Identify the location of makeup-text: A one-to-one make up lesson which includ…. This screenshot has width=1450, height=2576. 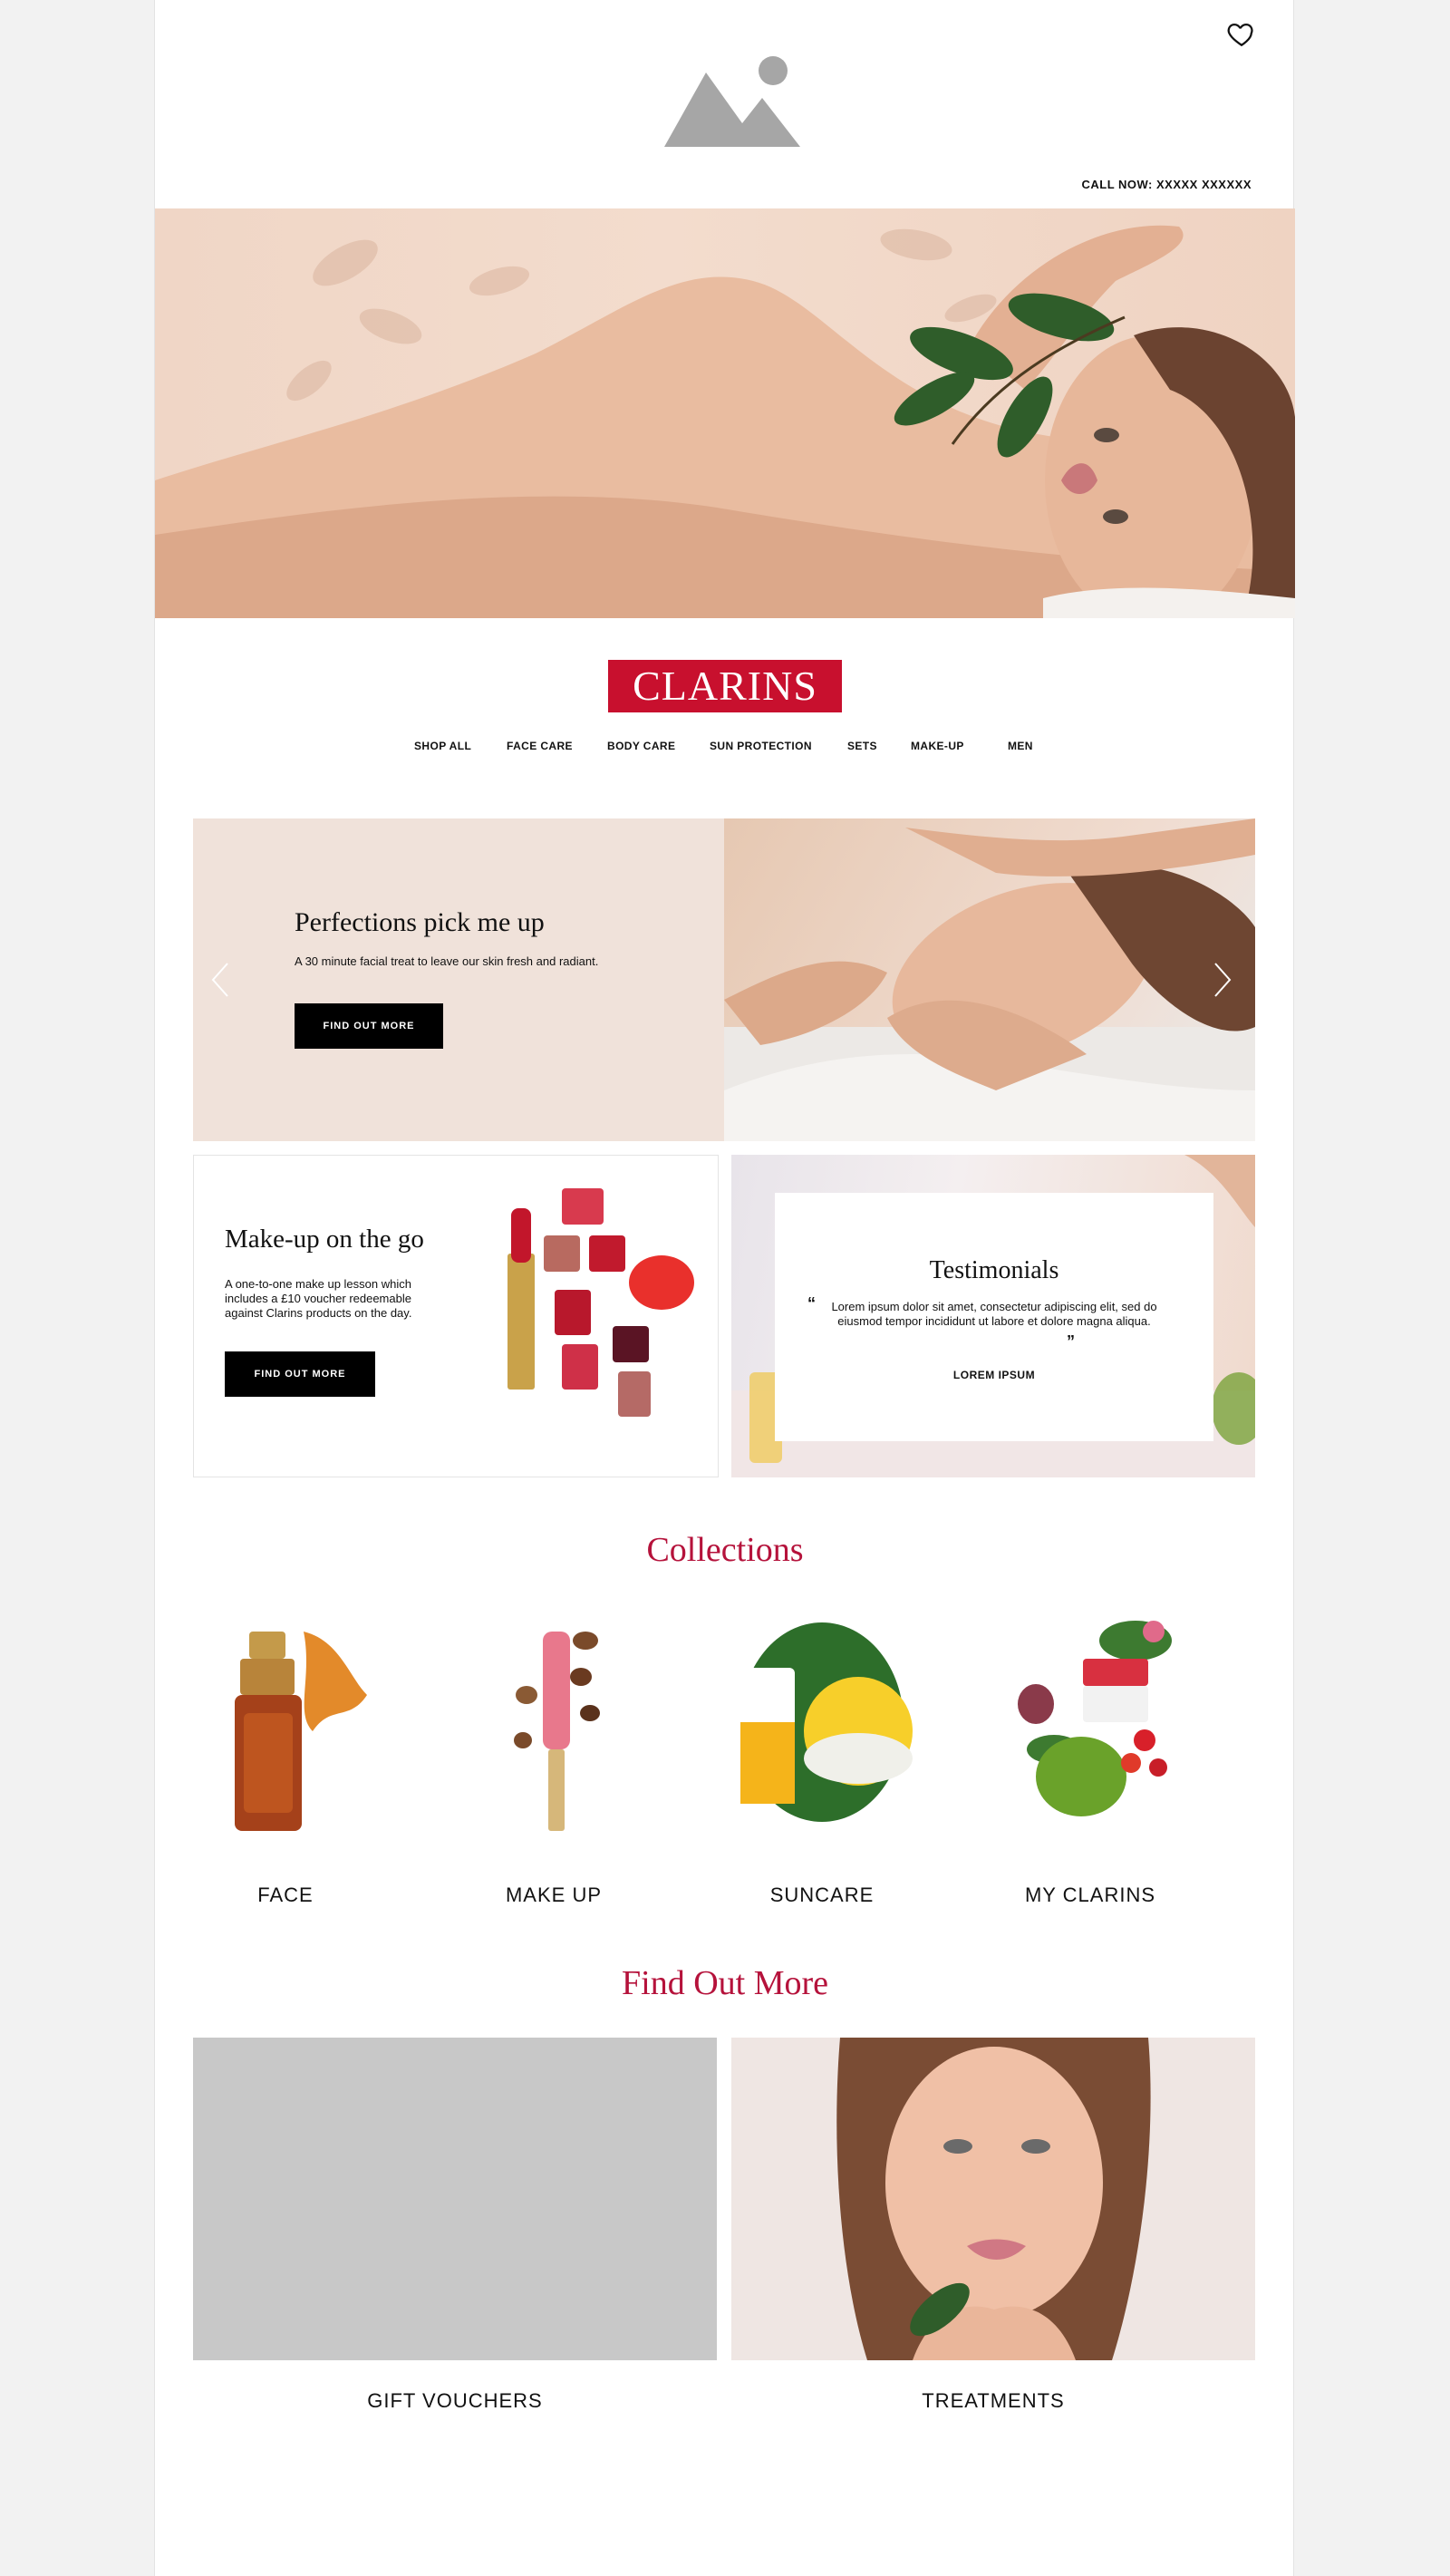
(318, 1298).